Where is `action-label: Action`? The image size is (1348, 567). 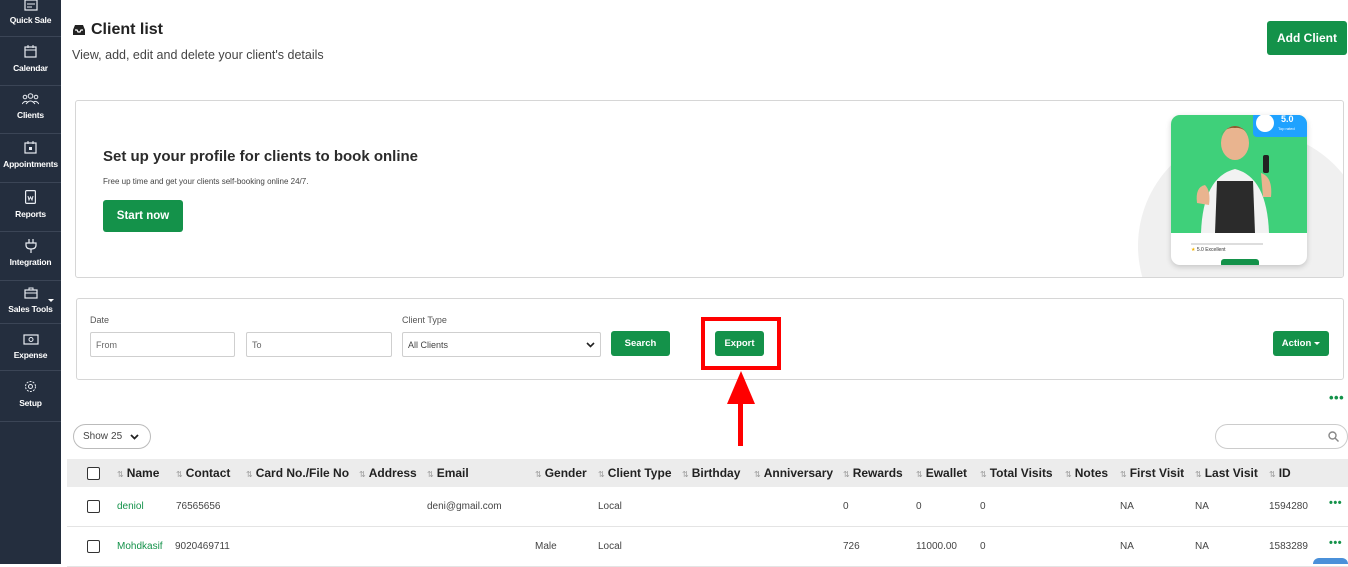 action-label: Action is located at coordinates (1296, 343).